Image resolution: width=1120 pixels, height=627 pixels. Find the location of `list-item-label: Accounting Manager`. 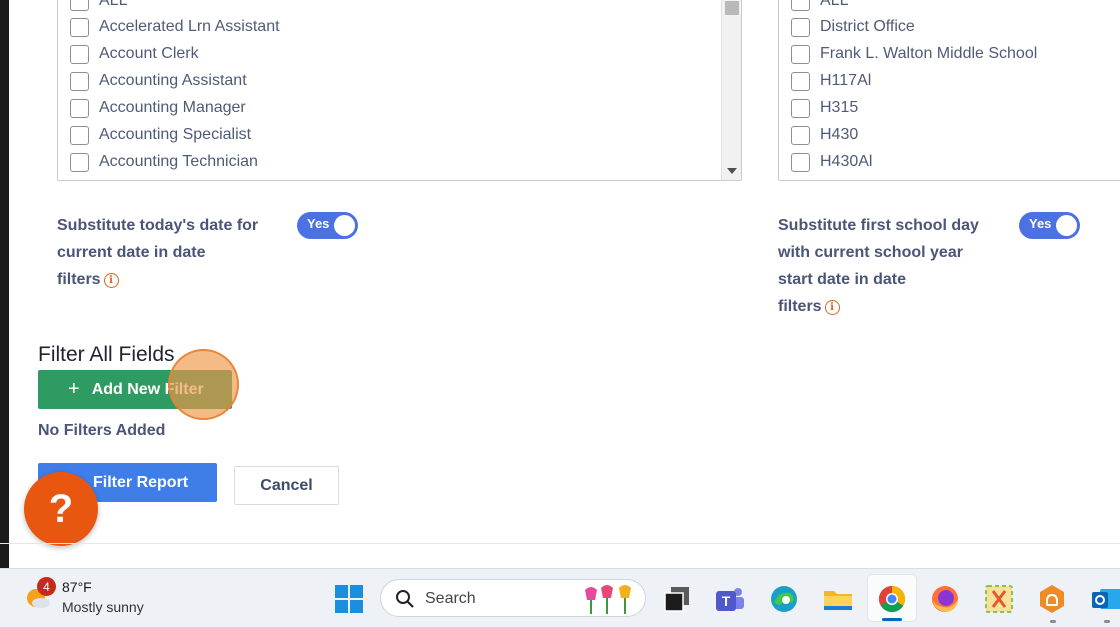

list-item-label: Accounting Manager is located at coordinates (172, 107).